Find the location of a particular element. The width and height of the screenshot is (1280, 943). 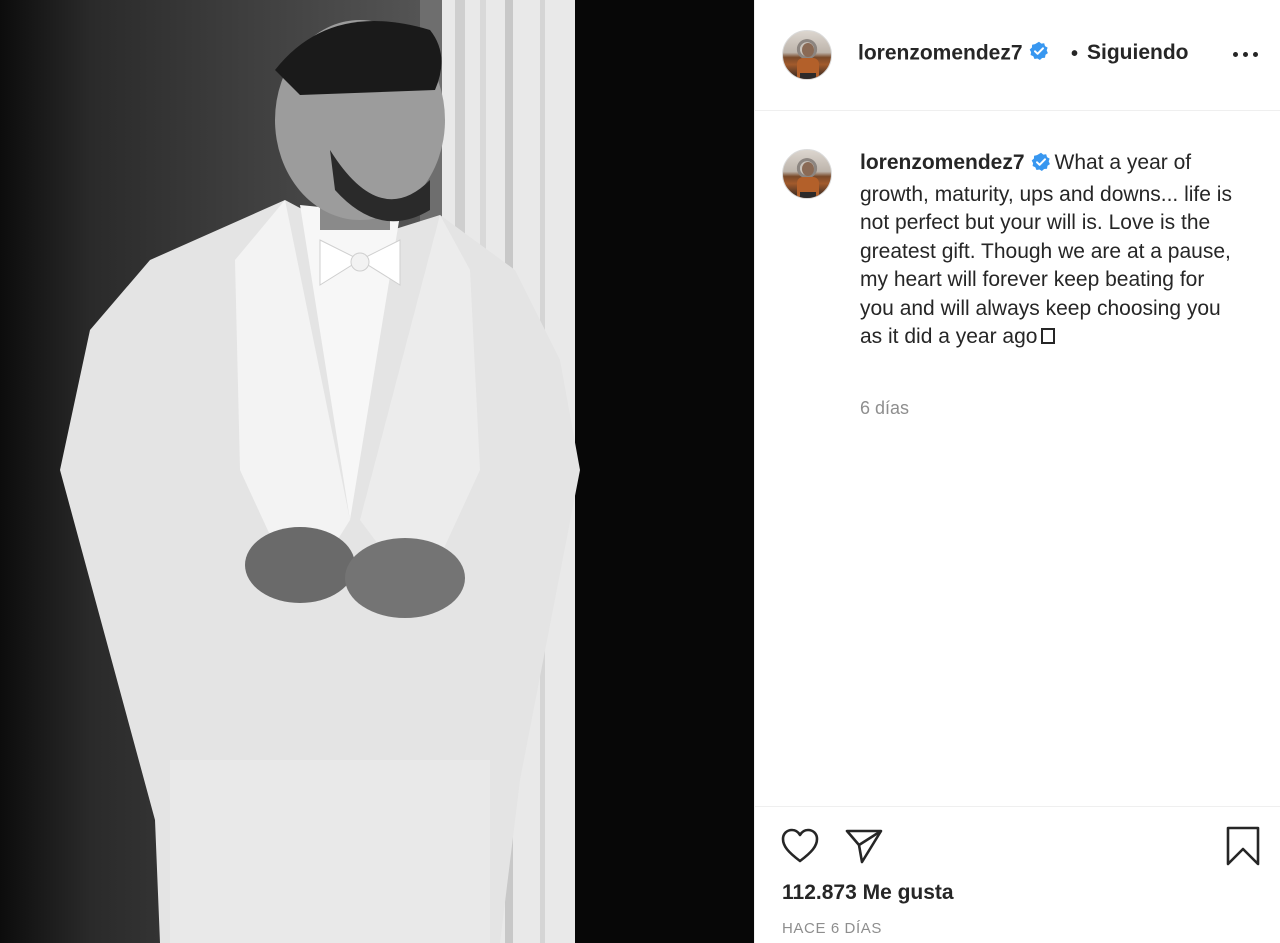

post-date: HACE 6 DÍAS is located at coordinates (832, 928).